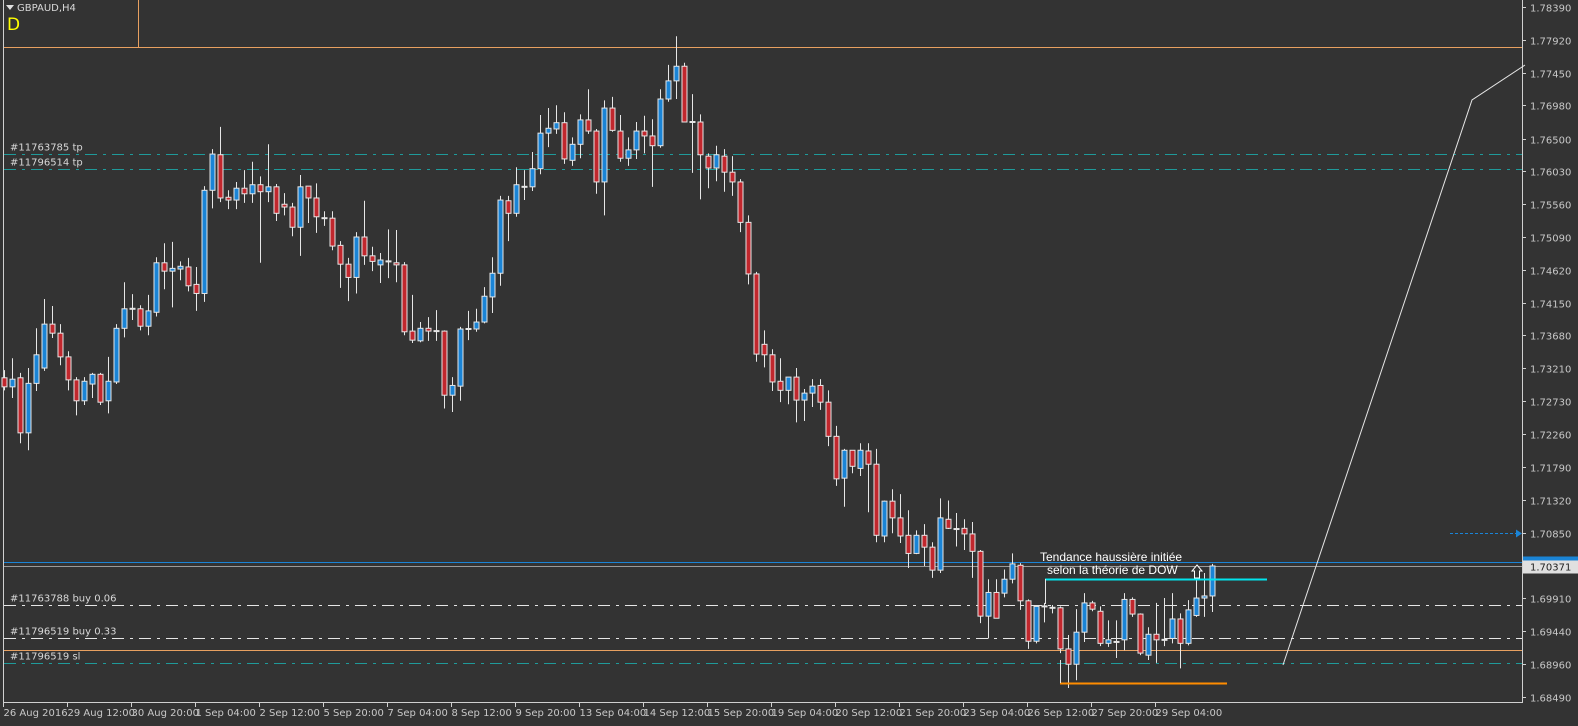 Image resolution: width=1578 pixels, height=726 pixels. Describe the element at coordinates (1550, 436) in the screenshot. I see `price-tick-label: 1.72260` at that location.